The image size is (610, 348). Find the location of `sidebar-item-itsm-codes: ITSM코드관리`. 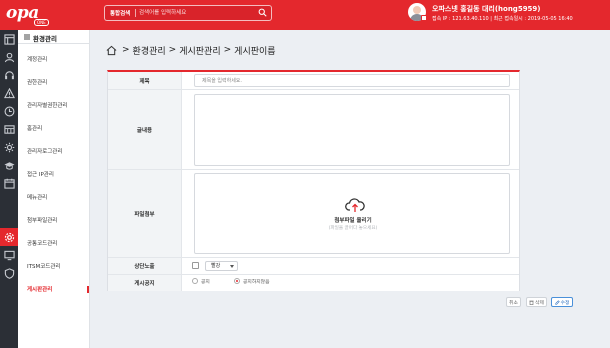

sidebar-item-itsm-codes: ITSM코드관리 is located at coordinates (43, 266).